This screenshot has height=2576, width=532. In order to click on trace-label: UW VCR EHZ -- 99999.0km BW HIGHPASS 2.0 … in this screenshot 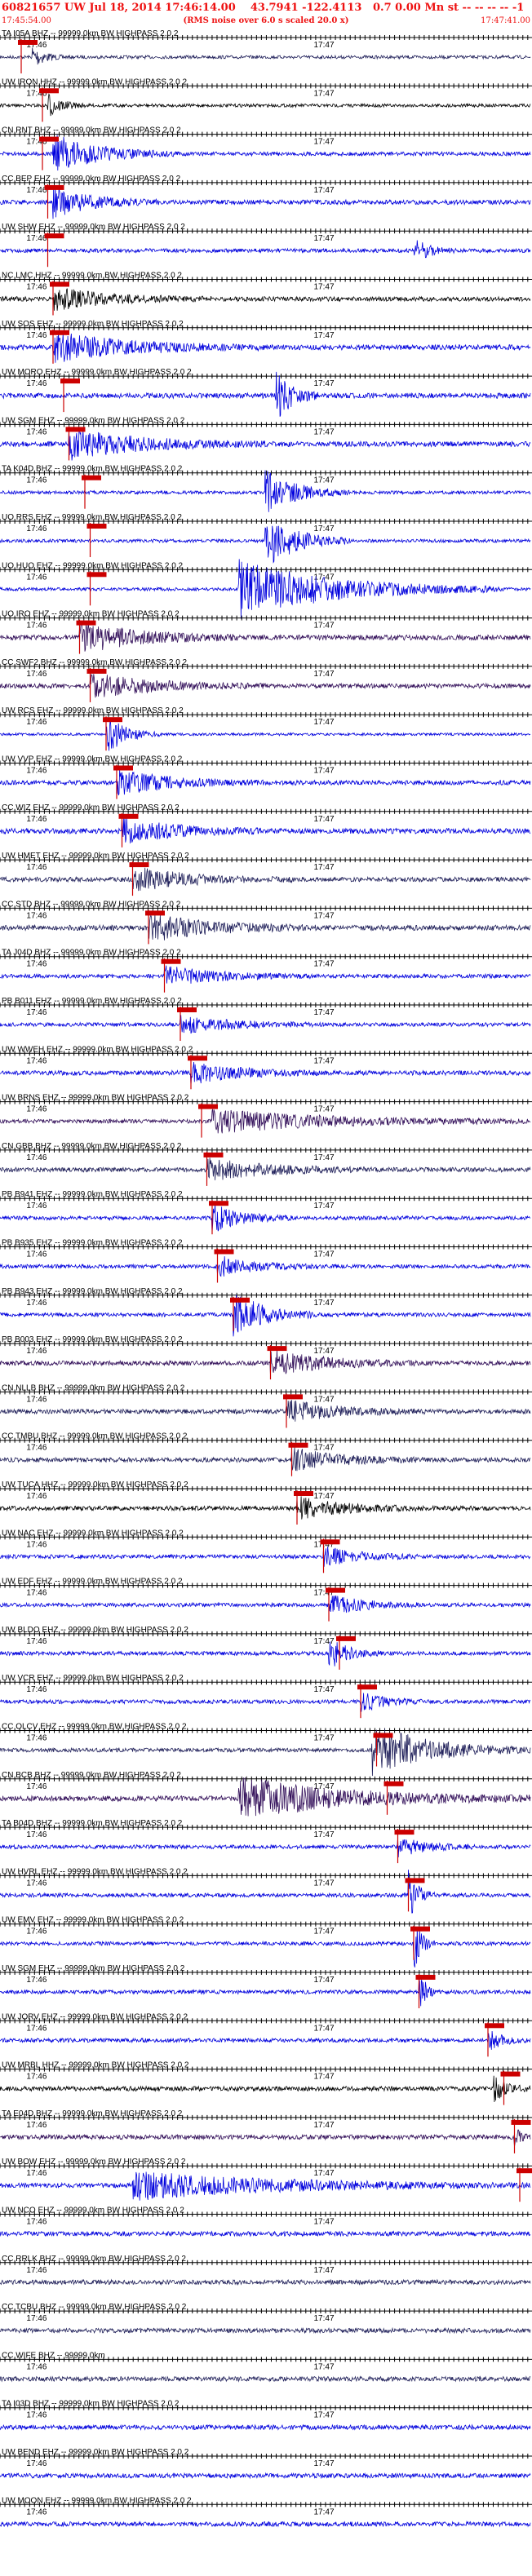, I will do `click(93, 1678)`.